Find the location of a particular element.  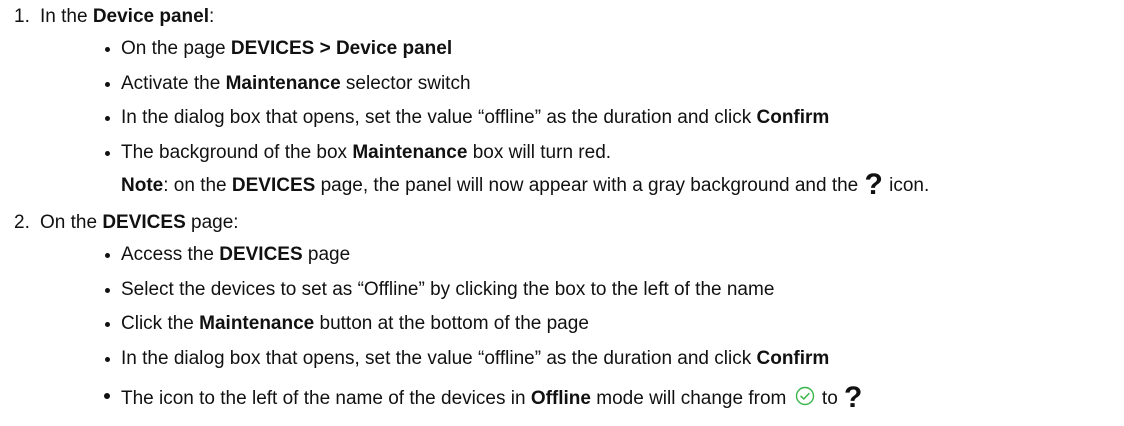

list-item-text: Access the is located at coordinates (170, 254).